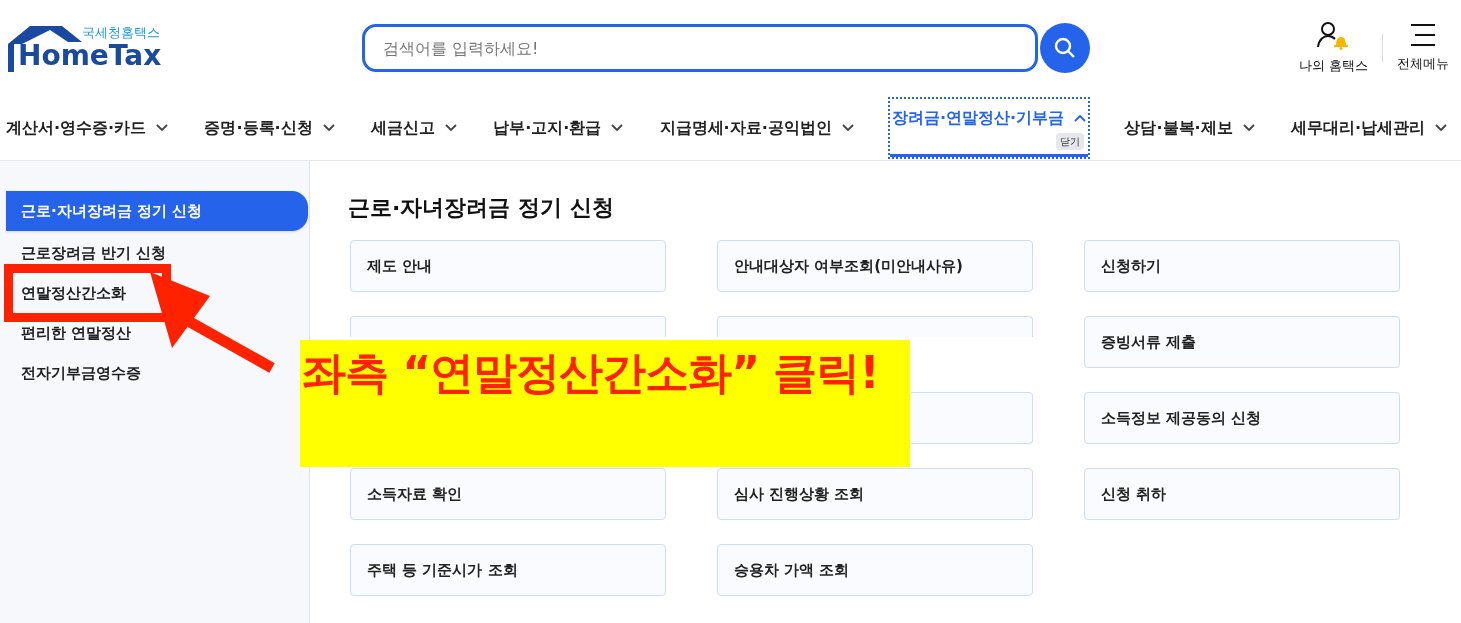  Describe the element at coordinates (1242, 494) in the screenshot. I see `menu-card: 신청 취하` at that location.